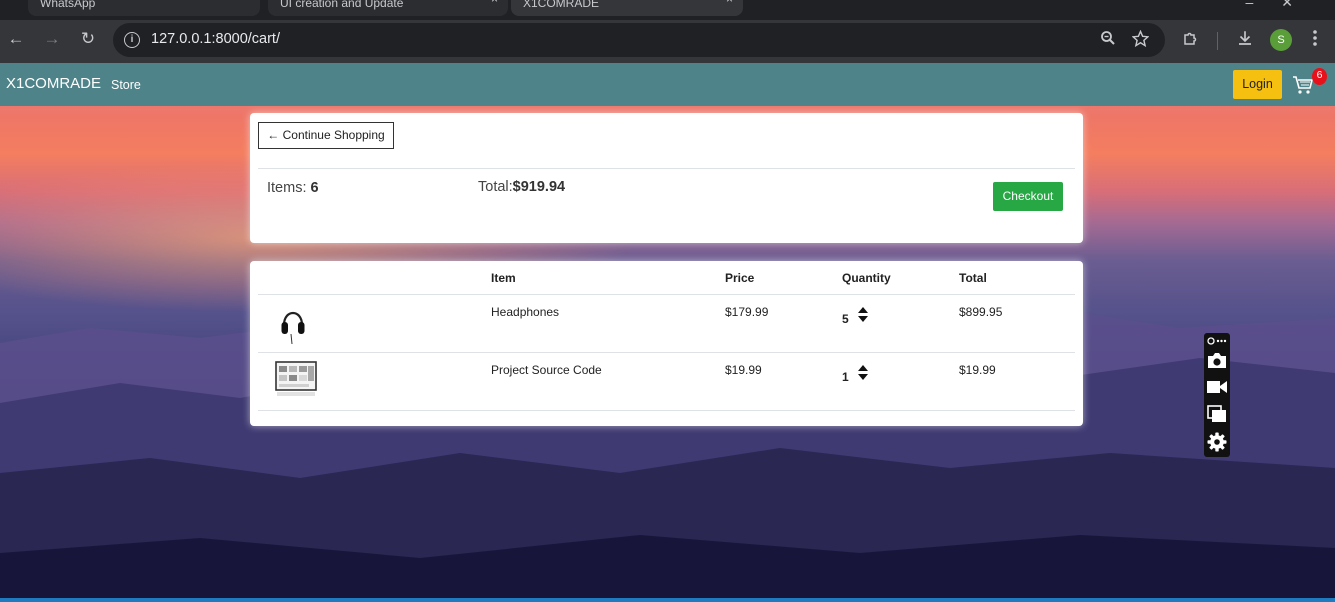 The width and height of the screenshot is (1335, 602). I want to click on site-navbar: X1COMRADE Store Login 6, so click(667, 84).